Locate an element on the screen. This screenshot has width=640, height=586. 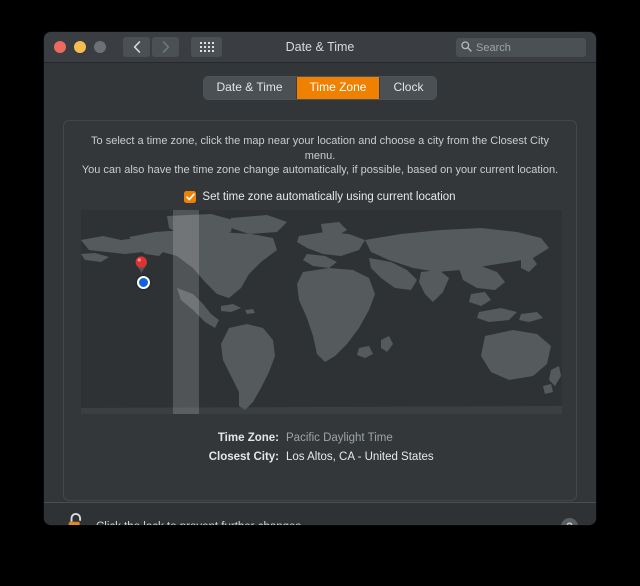
time-zone-row: Time Zone: Pacific Daylight Time is located at coordinates (320, 438).